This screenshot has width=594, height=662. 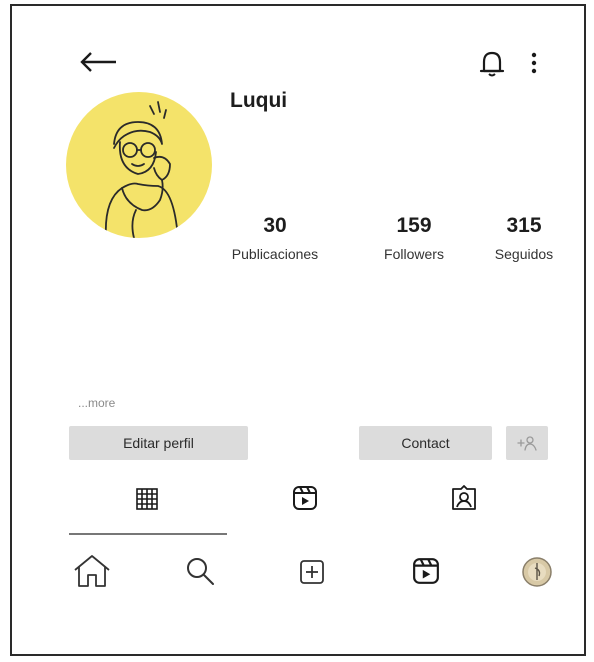 I want to click on back-arrow-icon, so click(x=98, y=62).